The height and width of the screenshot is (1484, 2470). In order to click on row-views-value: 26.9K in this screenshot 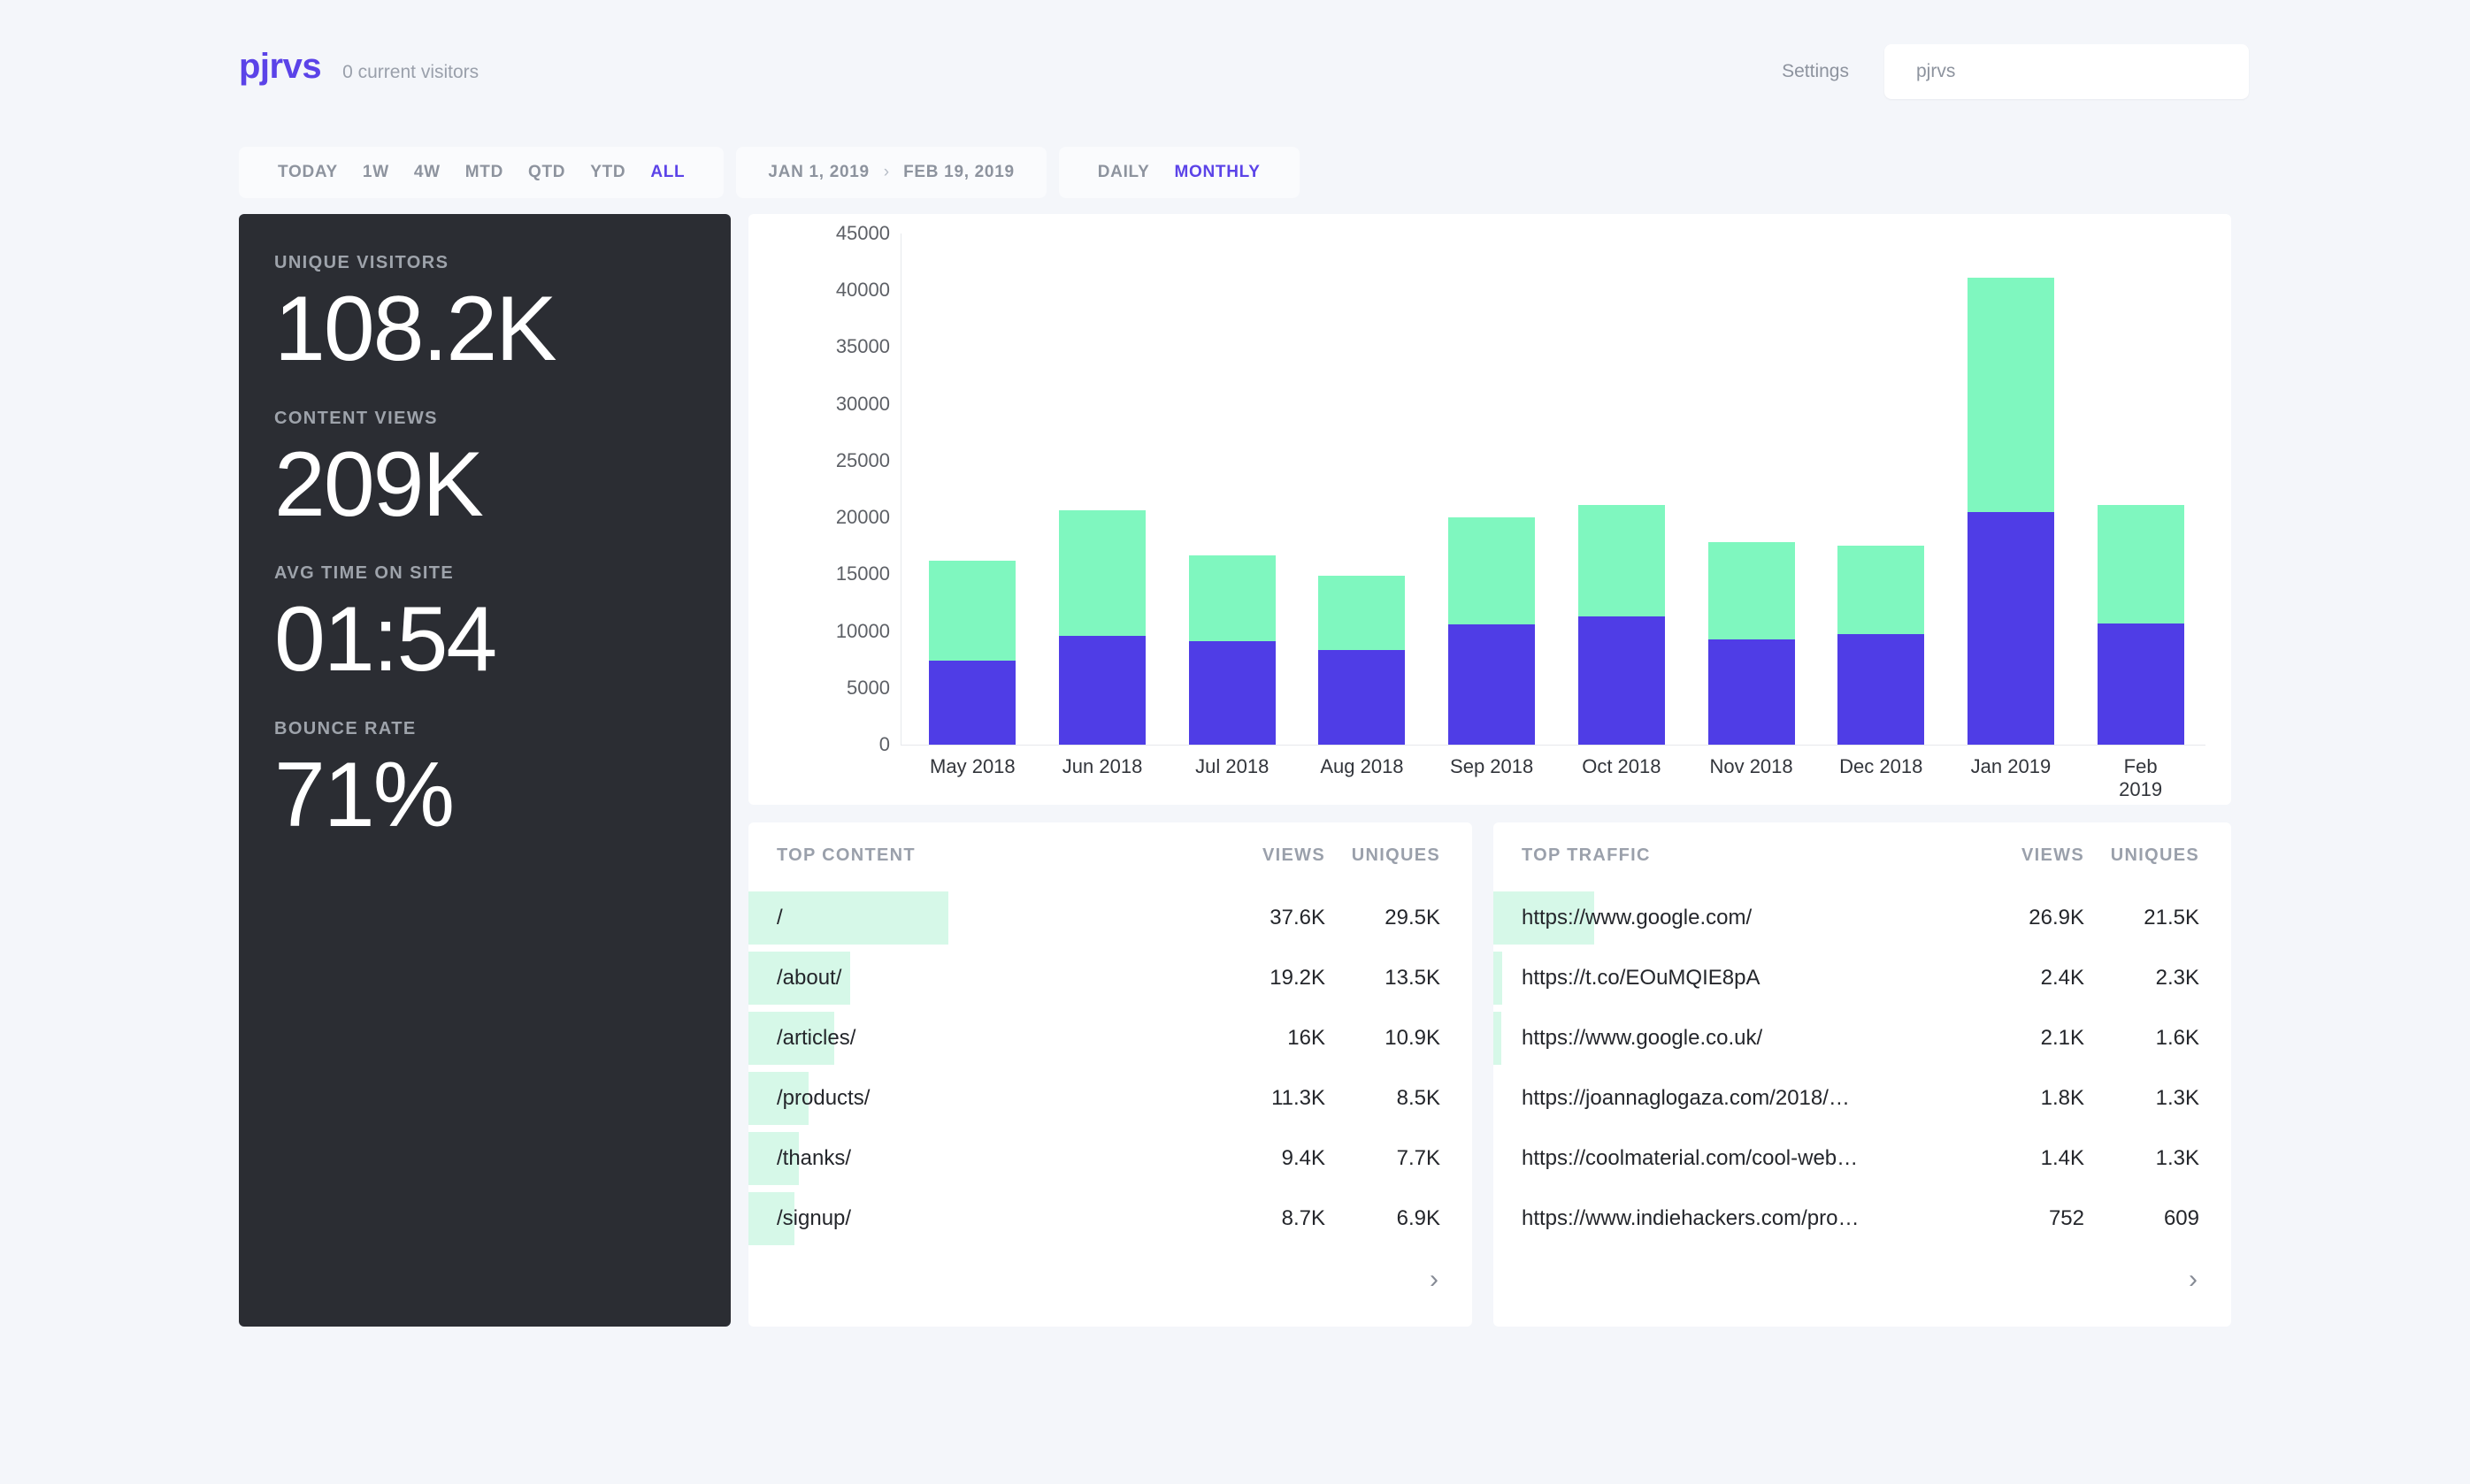, I will do `click(2056, 917)`.